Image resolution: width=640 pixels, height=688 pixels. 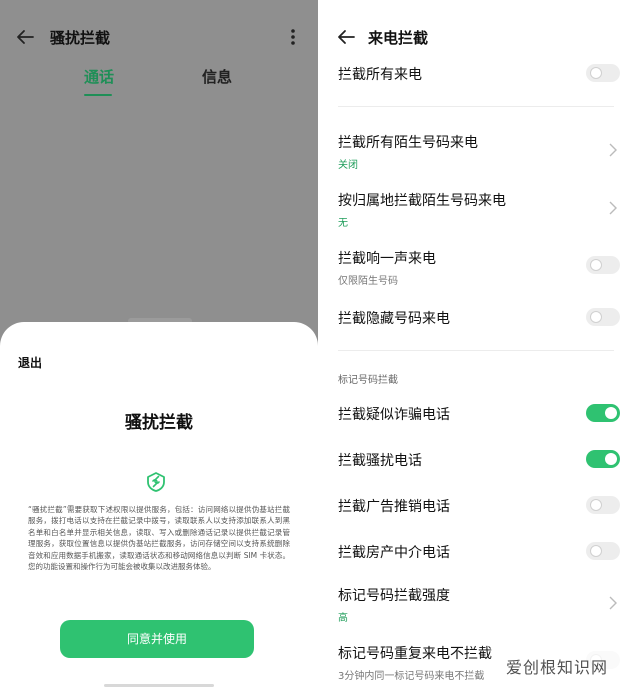 What do you see at coordinates (80, 38) in the screenshot?
I see `page-title: 骚扰拦截` at bounding box center [80, 38].